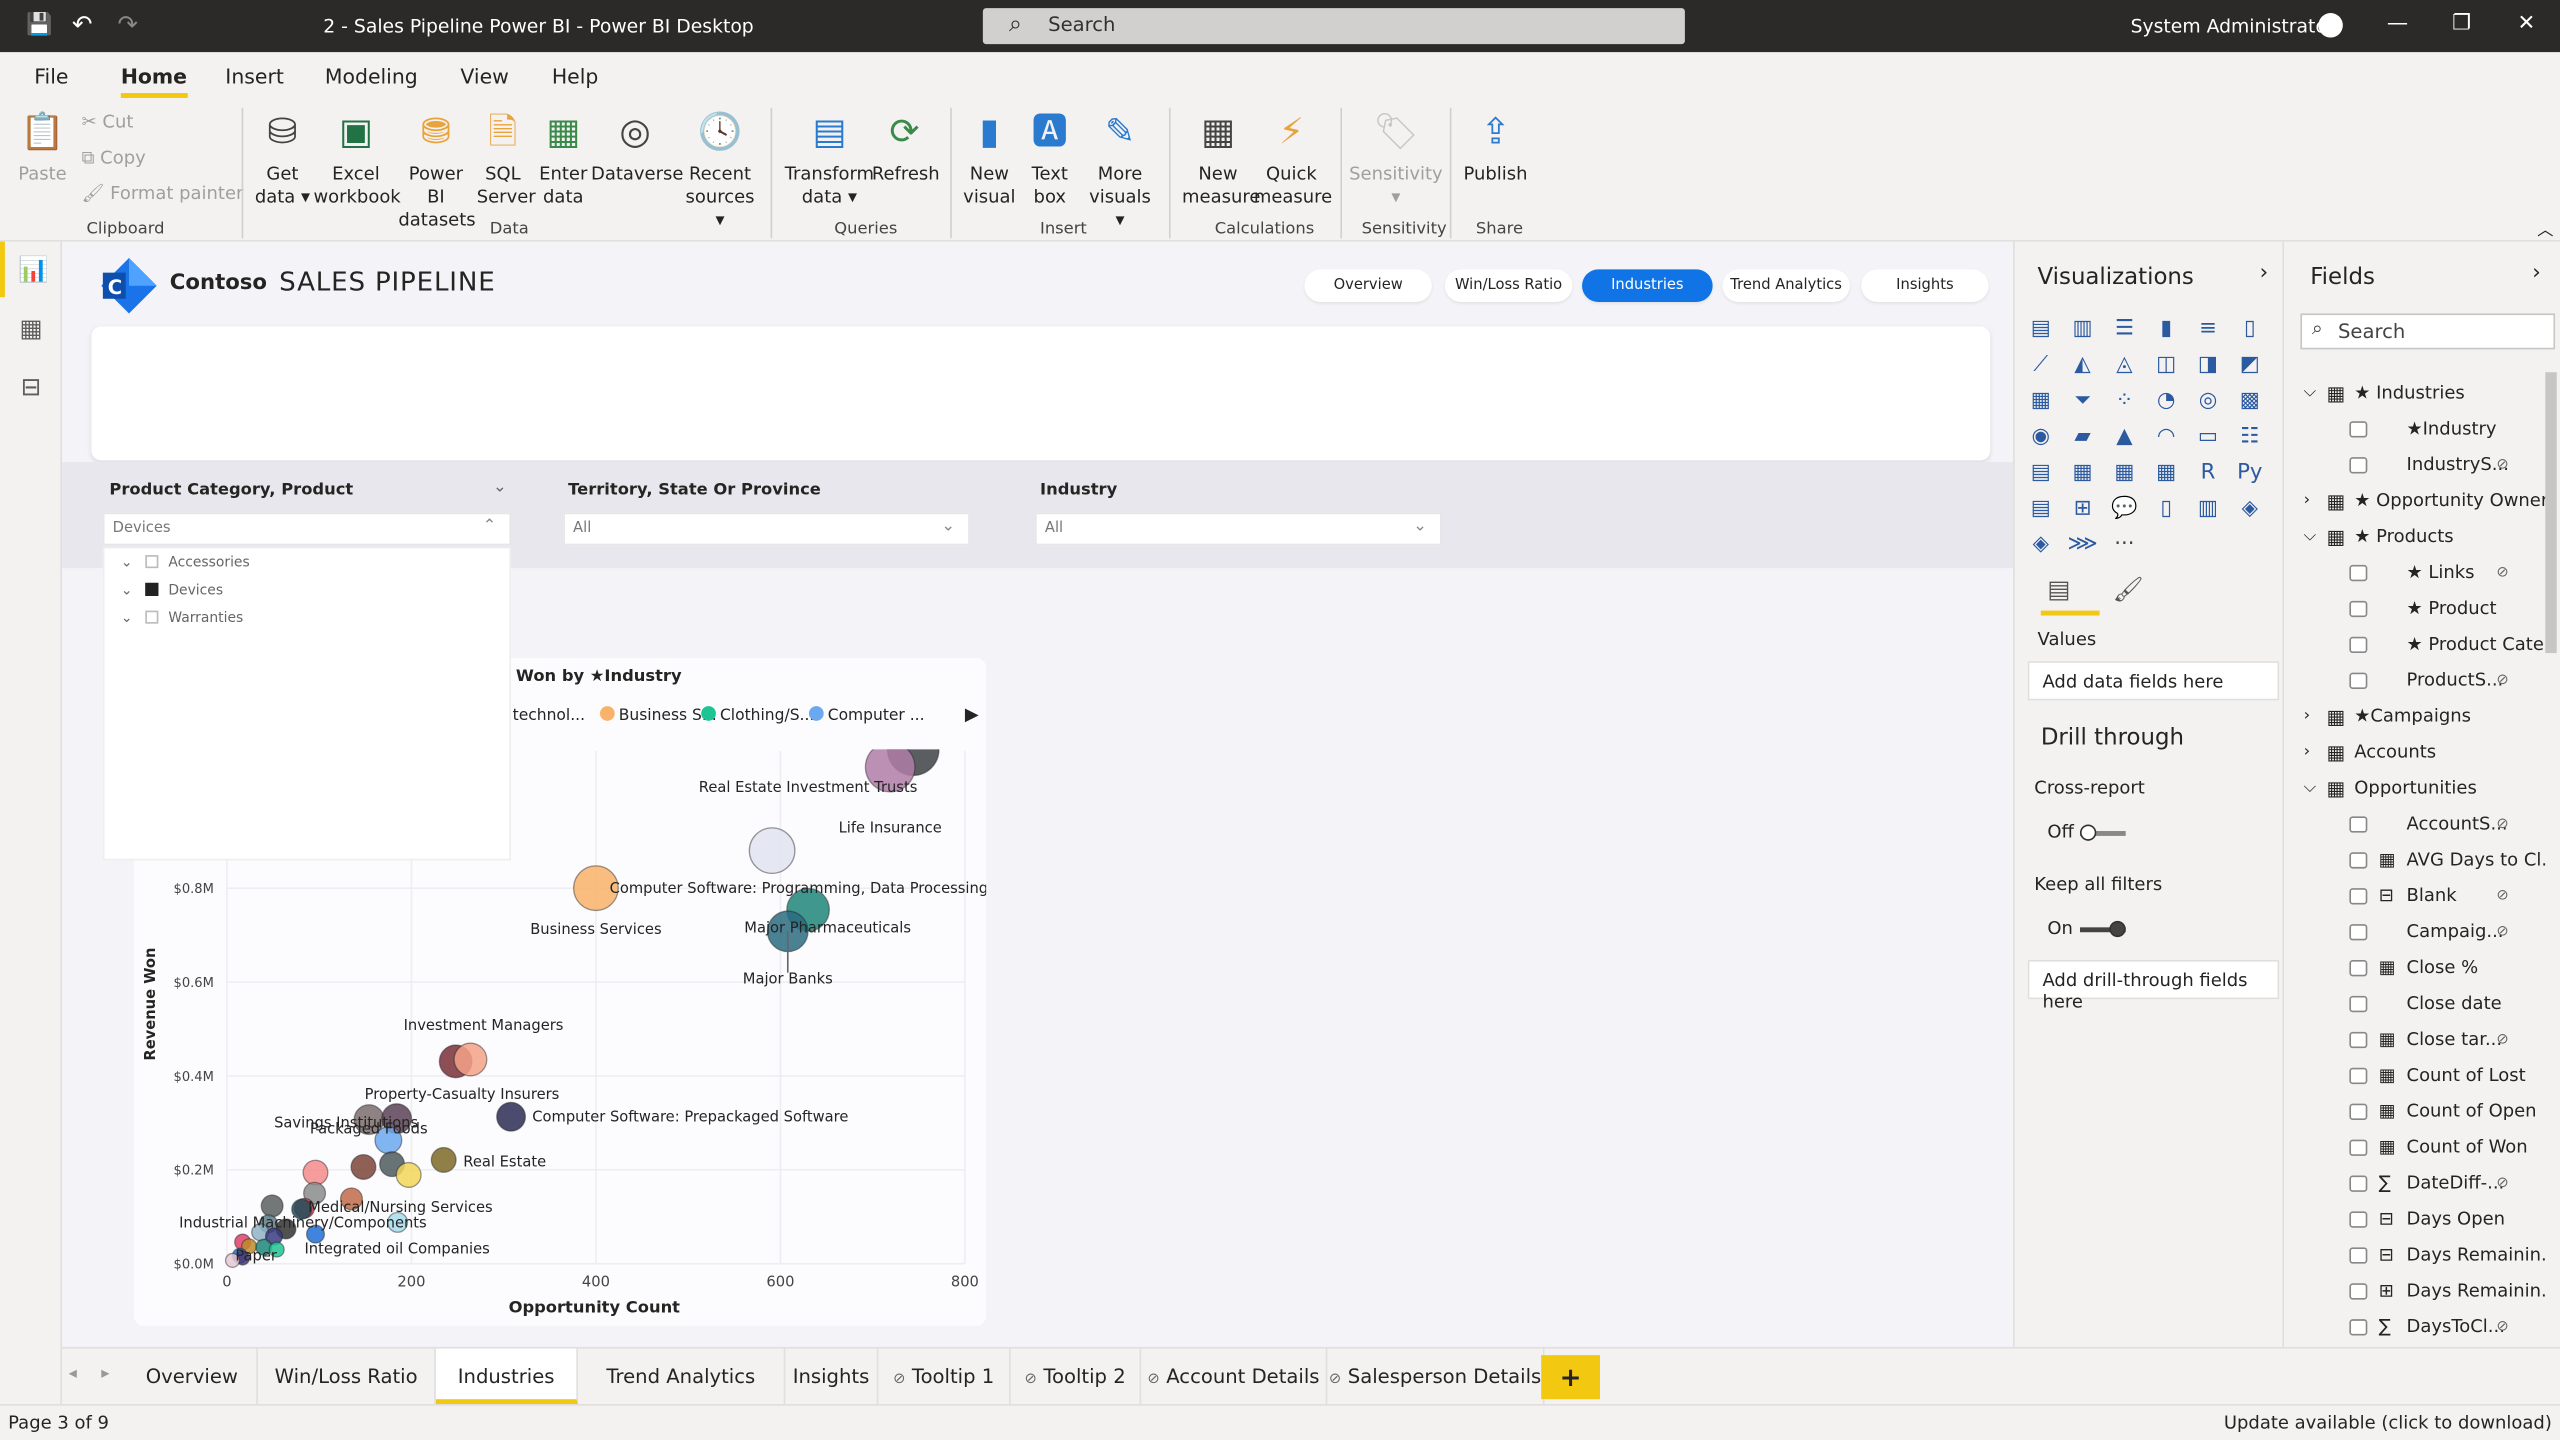 This screenshot has height=1440, width=2560. Describe the element at coordinates (371, 76) in the screenshot. I see `menu-modeling: Modeling` at that location.